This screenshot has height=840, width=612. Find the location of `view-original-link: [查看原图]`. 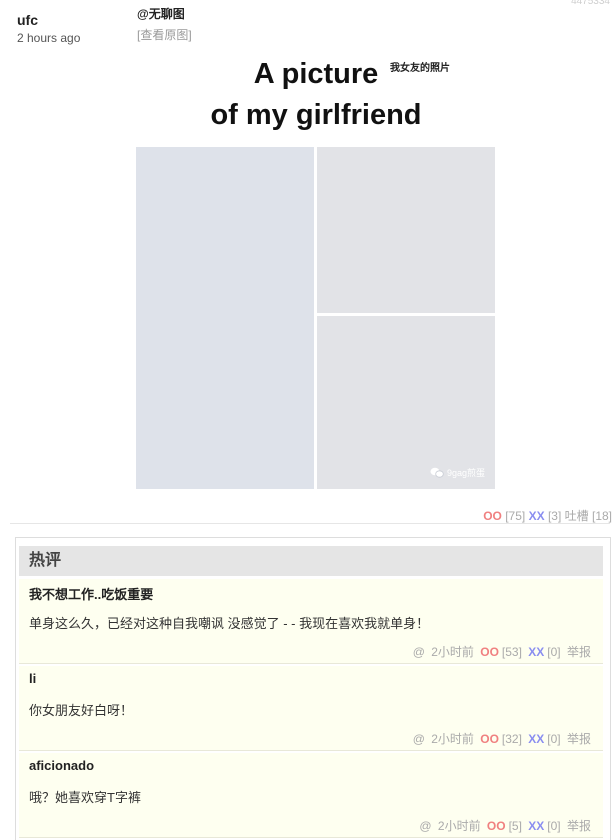

view-original-link: [查看原图] is located at coordinates (164, 34).